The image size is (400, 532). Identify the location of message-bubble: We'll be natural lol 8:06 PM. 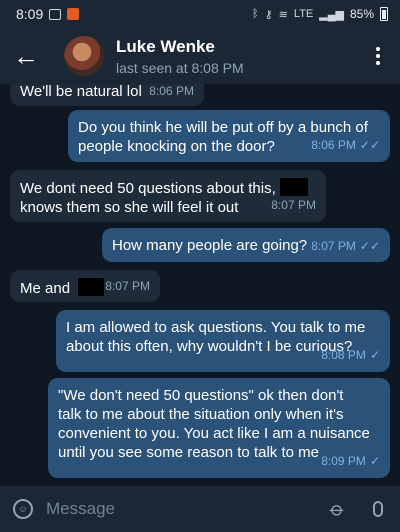
(107, 95).